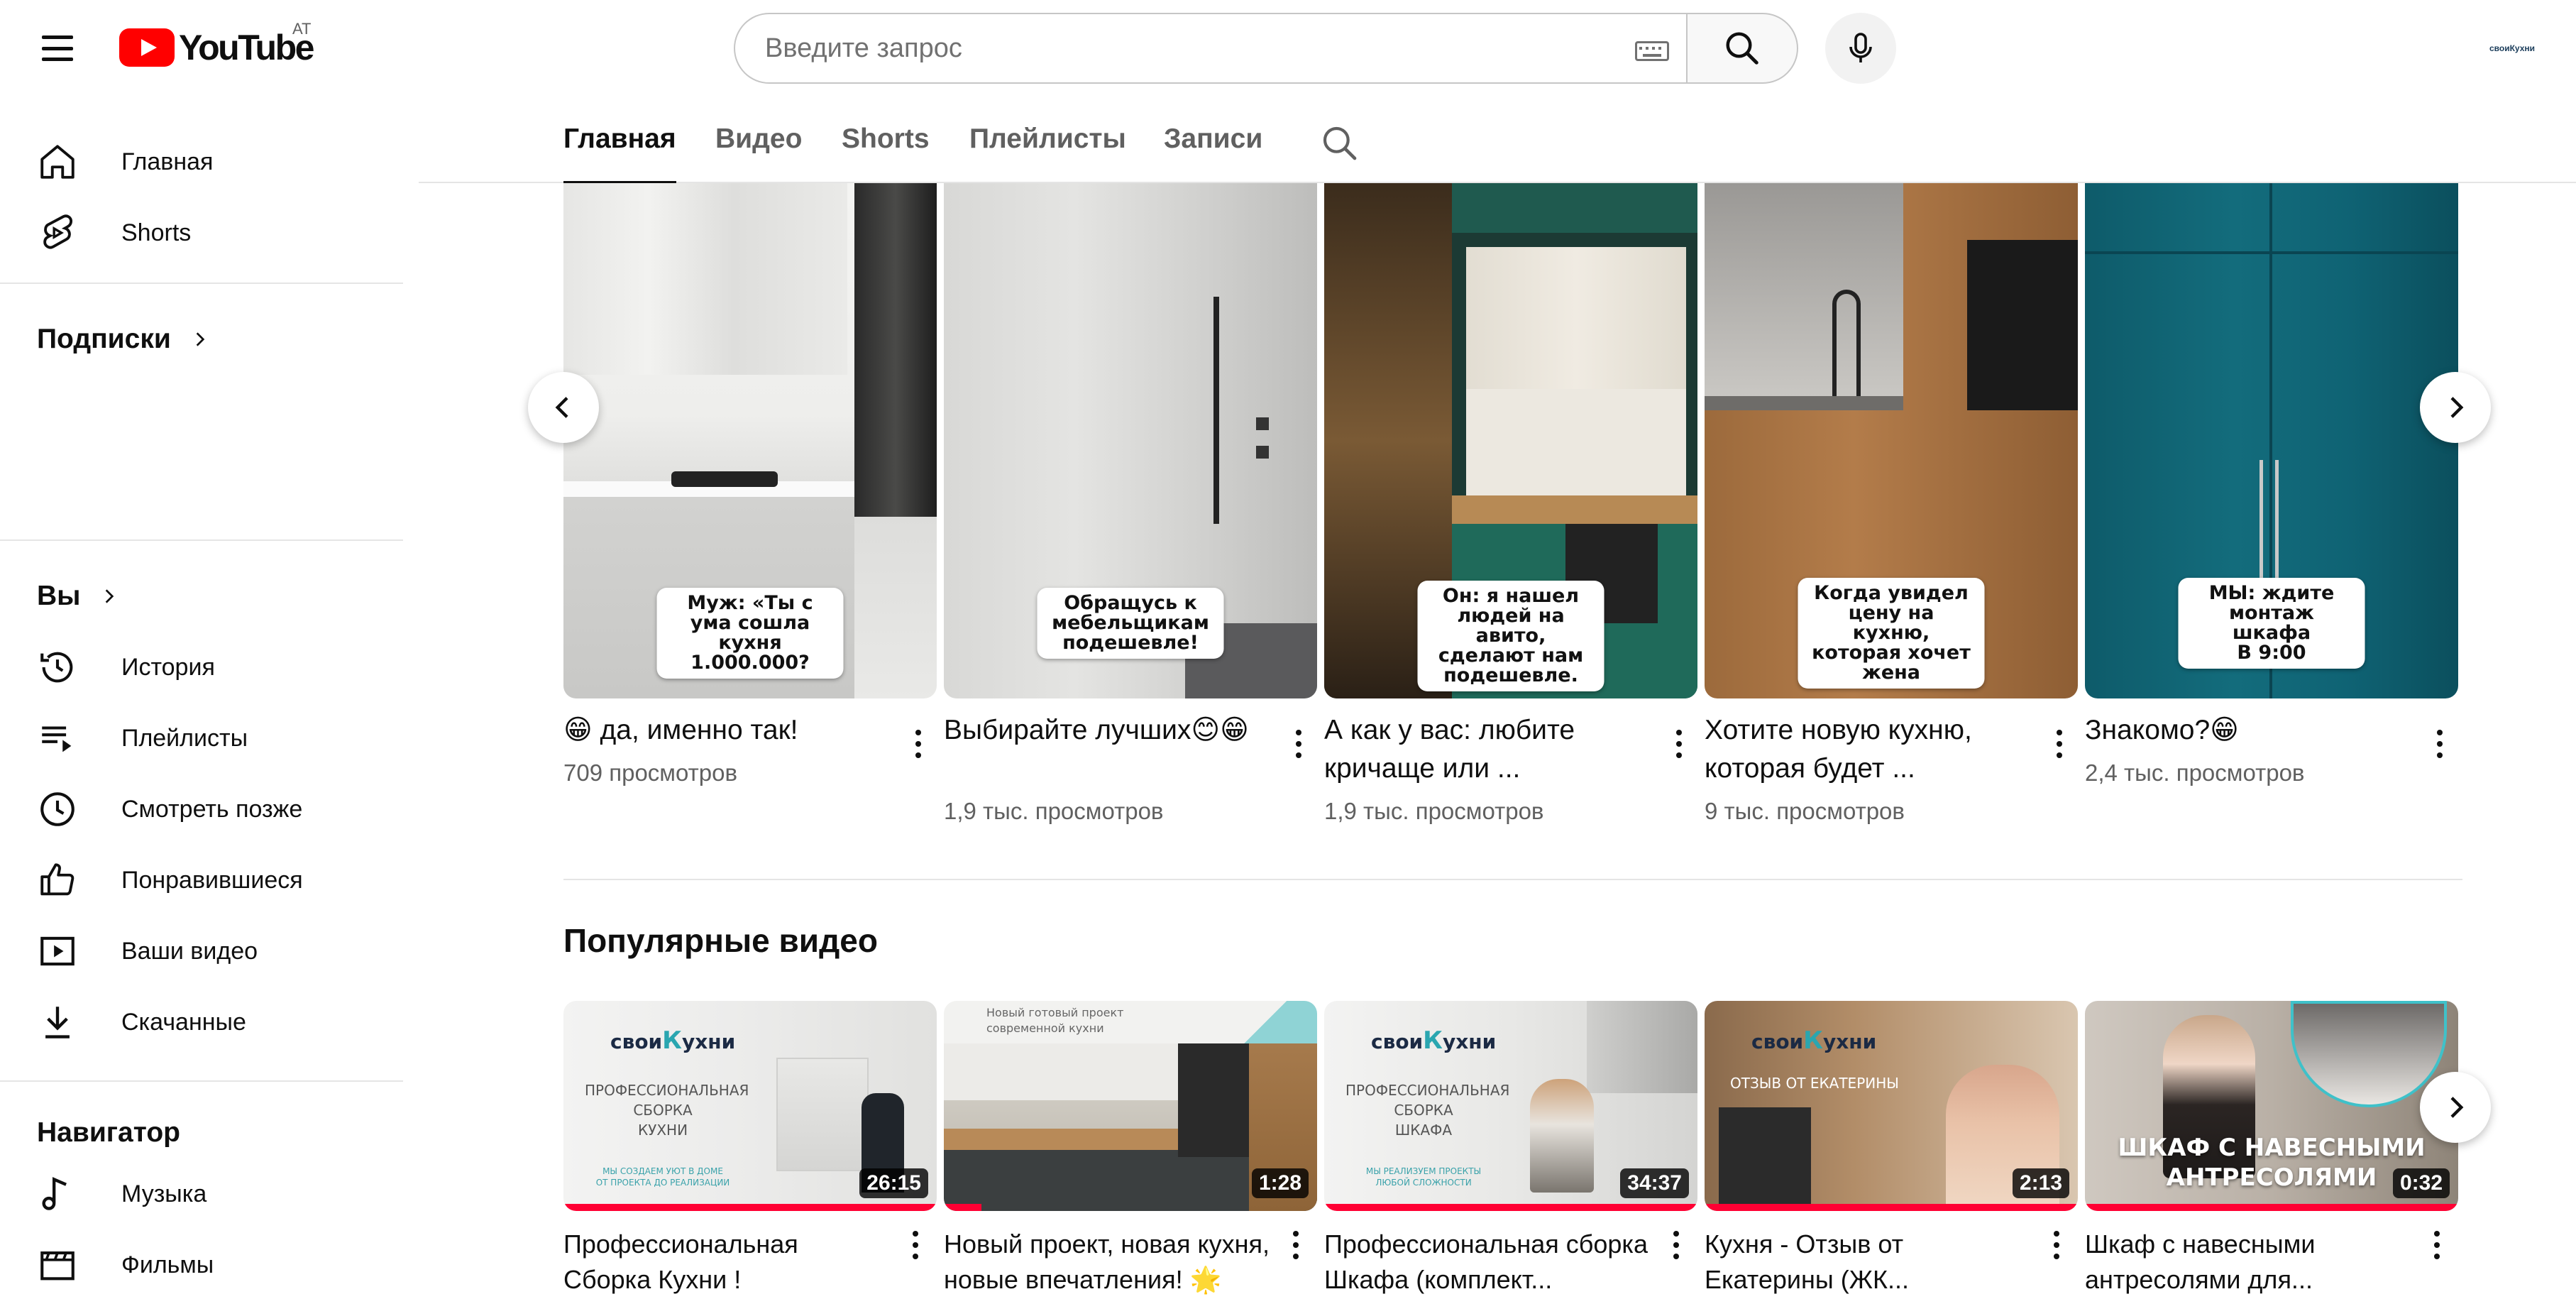 The image size is (2576, 1299). What do you see at coordinates (2512, 48) in the screenshot?
I see `avatar: своиКухни` at bounding box center [2512, 48].